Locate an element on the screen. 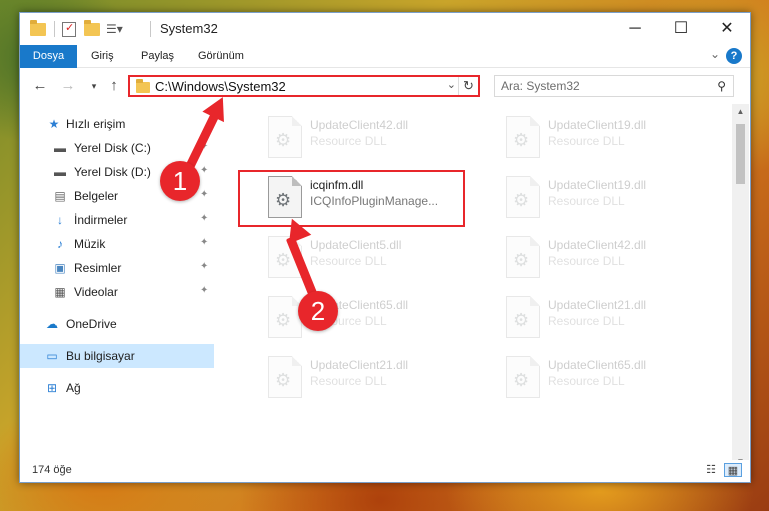 This screenshot has height=511, width=769. scroll-thumb is located at coordinates (740, 154).